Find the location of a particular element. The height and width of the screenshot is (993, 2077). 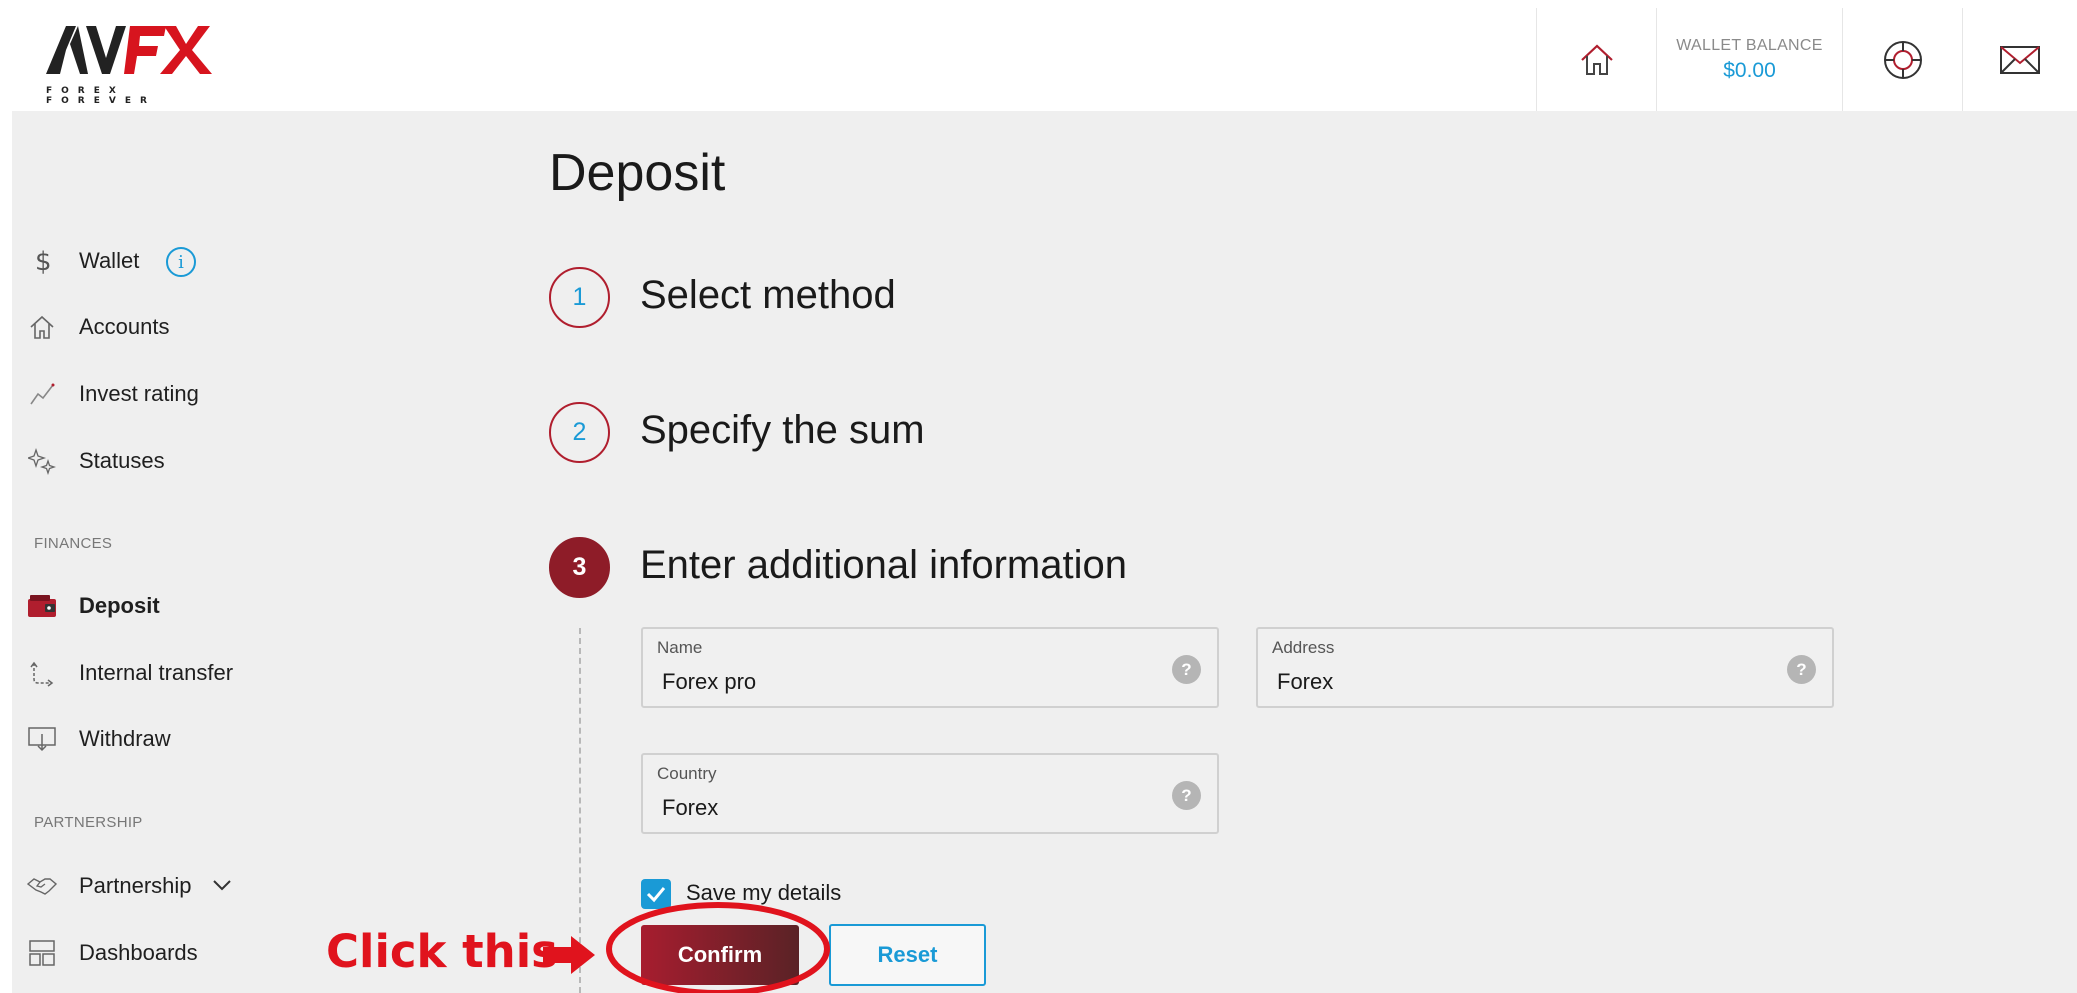

sparkles-icon is located at coordinates (42, 461).